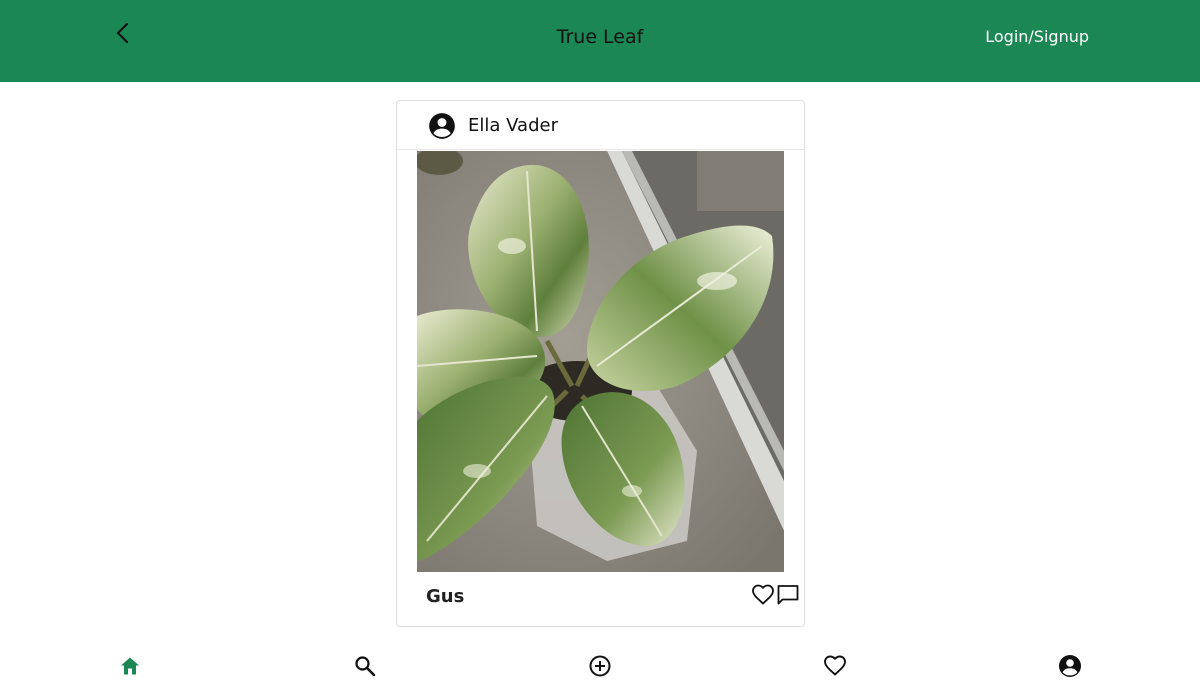 This screenshot has height=690, width=1200. I want to click on post-username: Ella Vader, so click(513, 126).